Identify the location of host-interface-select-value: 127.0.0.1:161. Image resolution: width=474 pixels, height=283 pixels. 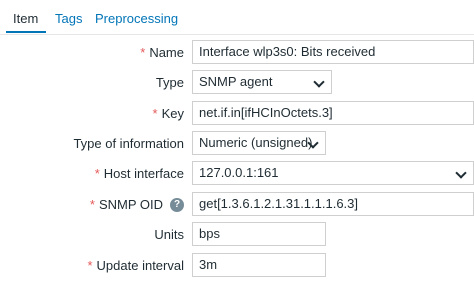
(239, 172).